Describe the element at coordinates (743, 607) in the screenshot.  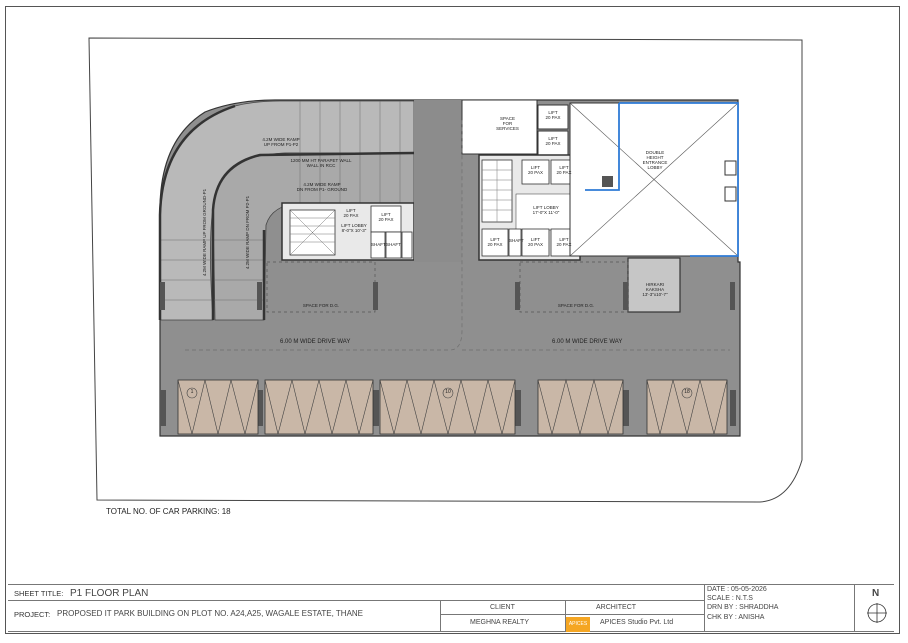
I see `drawn-by-field: DRN BY : SHRADDHA` at that location.